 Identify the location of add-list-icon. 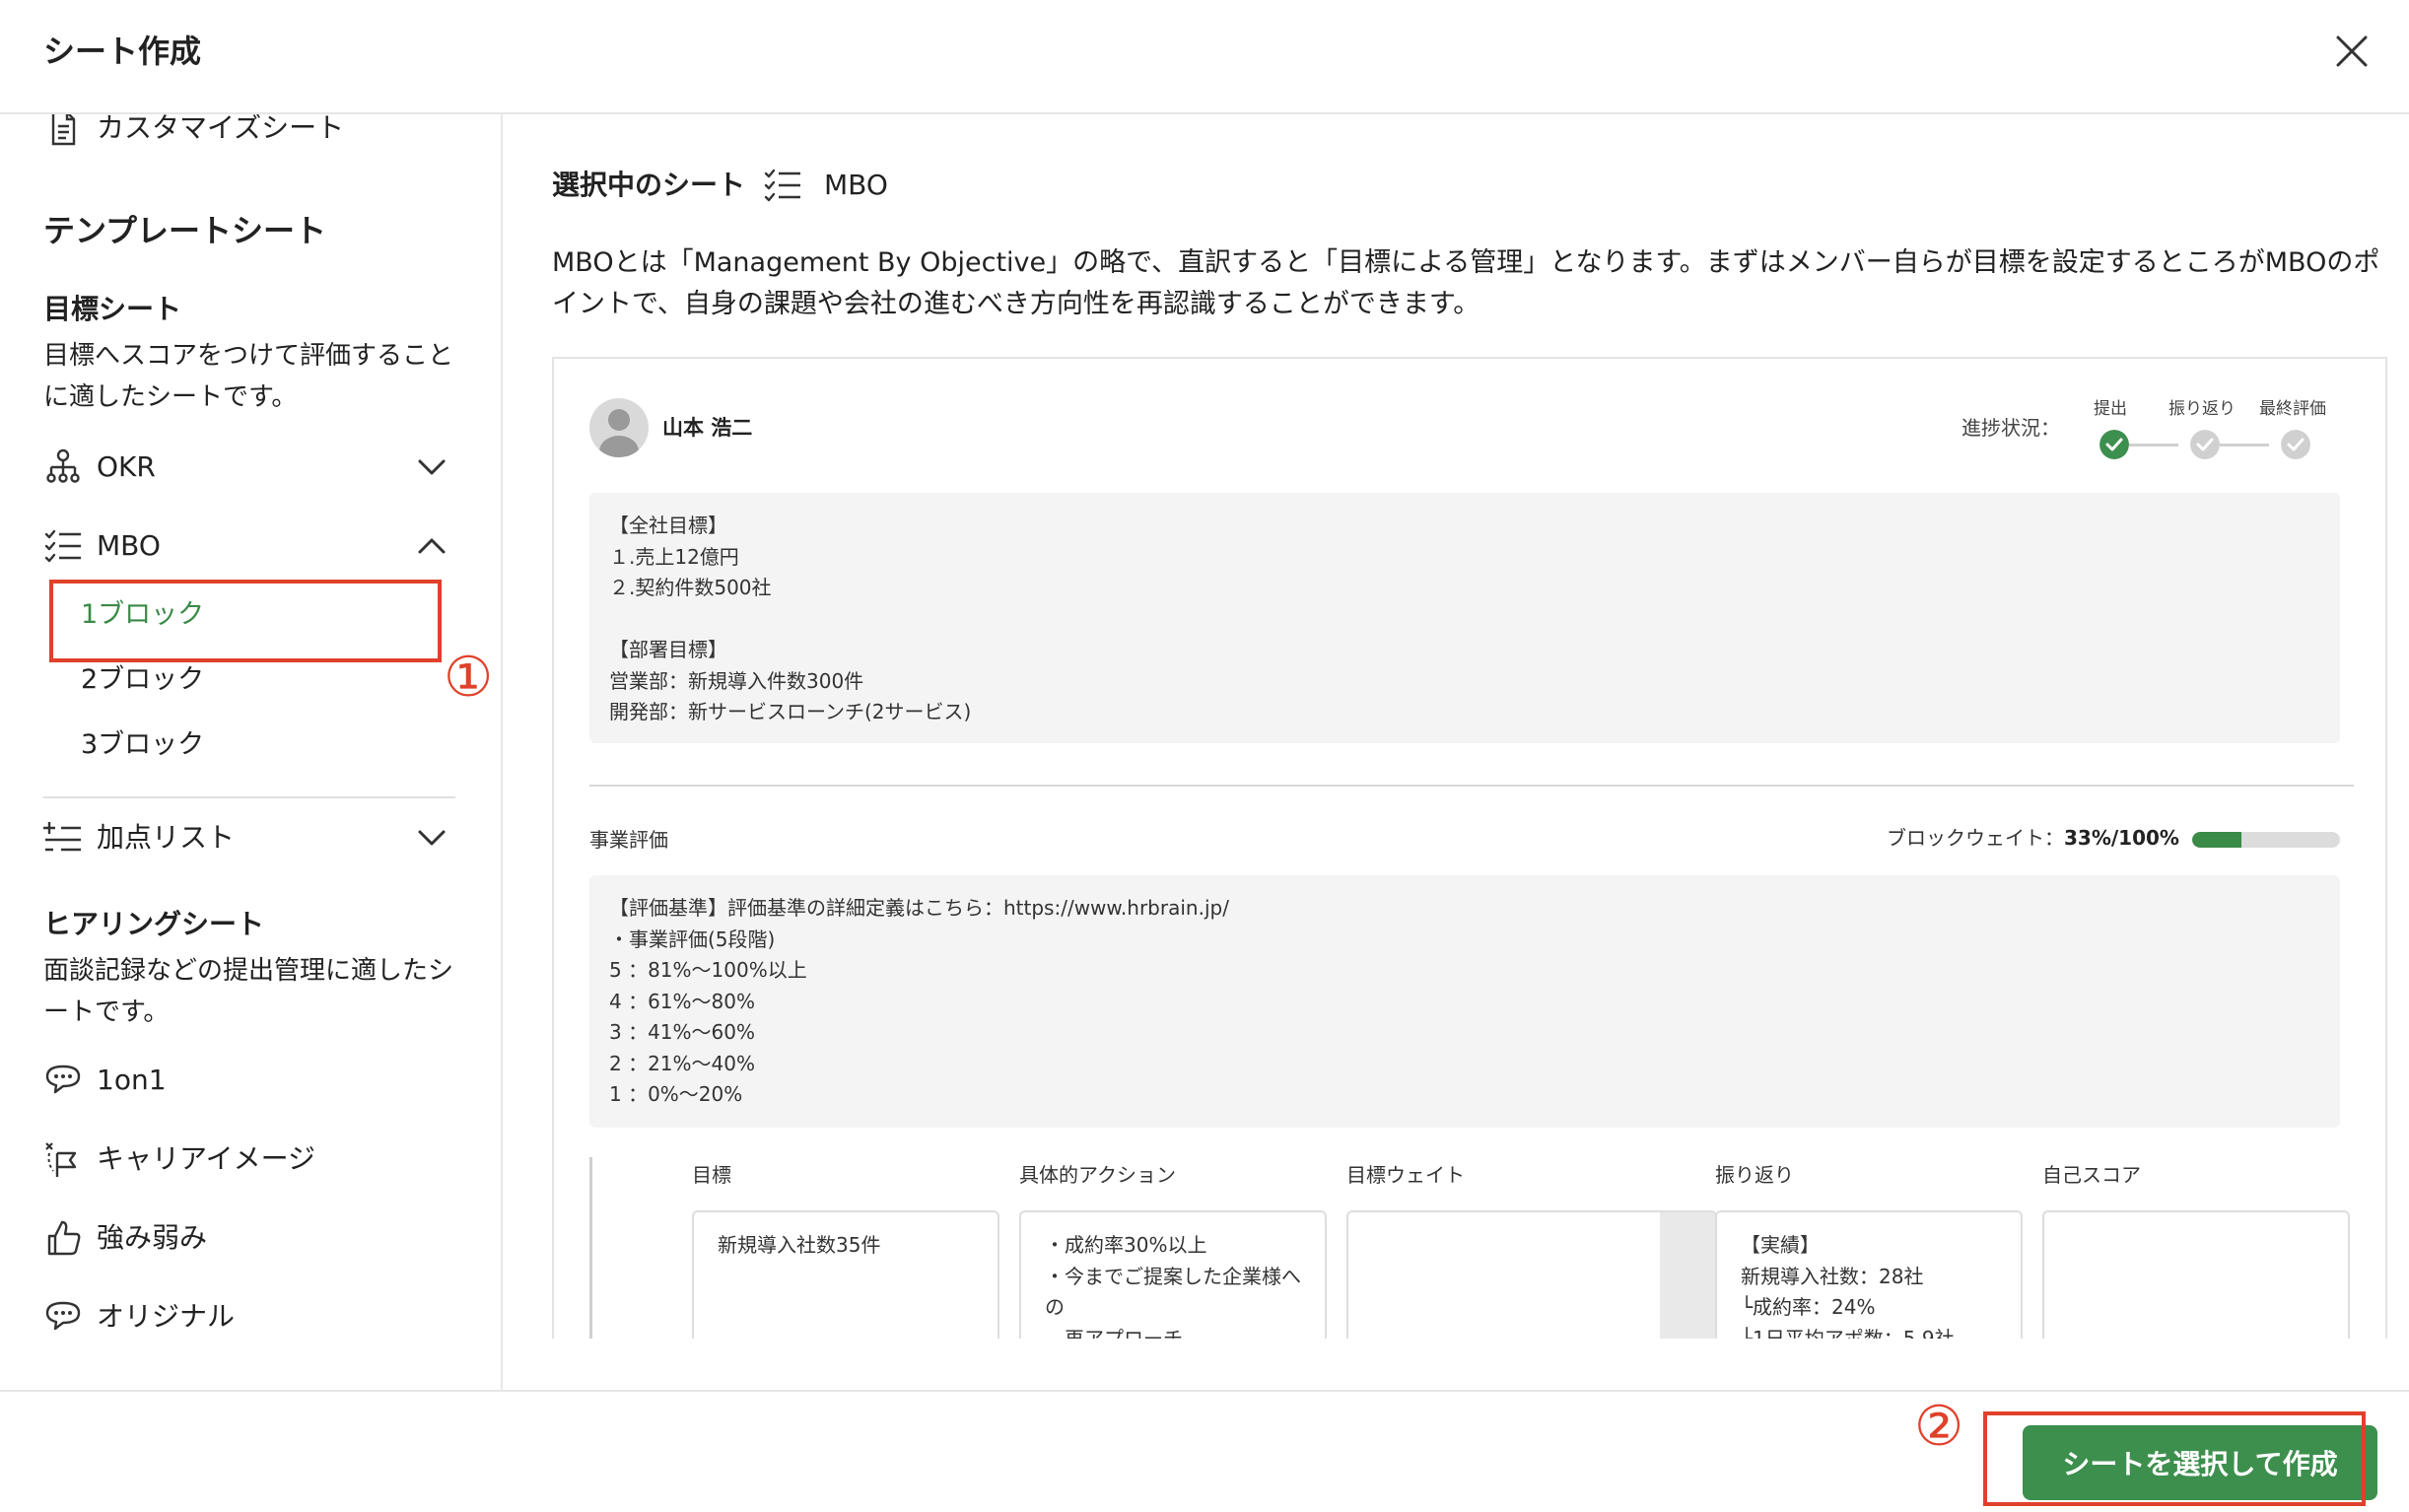
(62, 837).